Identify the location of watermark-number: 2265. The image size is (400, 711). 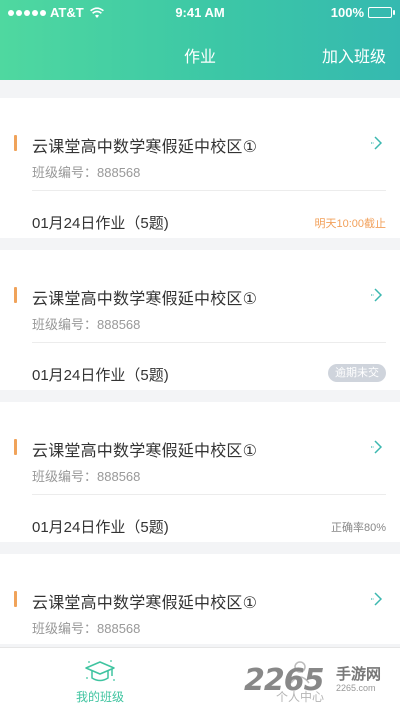
(284, 680).